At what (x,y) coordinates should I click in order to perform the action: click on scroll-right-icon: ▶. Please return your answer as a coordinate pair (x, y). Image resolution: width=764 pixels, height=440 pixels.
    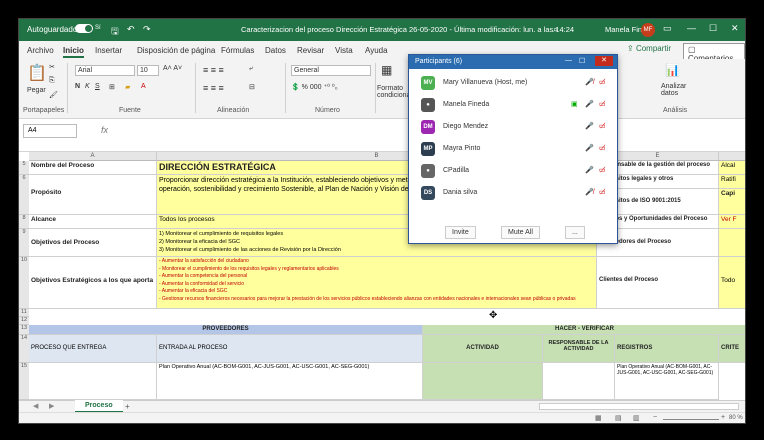
    Looking at the image, I should click on (51, 406).